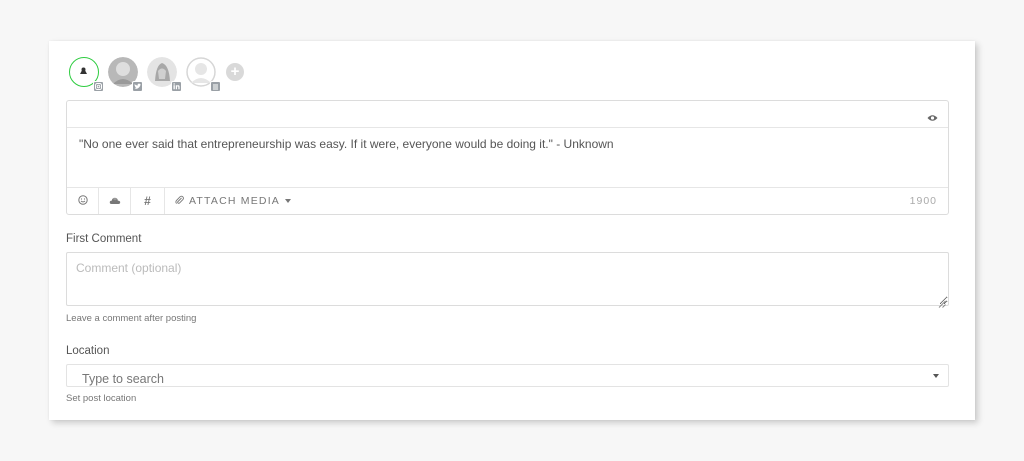 Image resolution: width=1024 pixels, height=461 pixels. I want to click on smiley-icon, so click(82, 201).